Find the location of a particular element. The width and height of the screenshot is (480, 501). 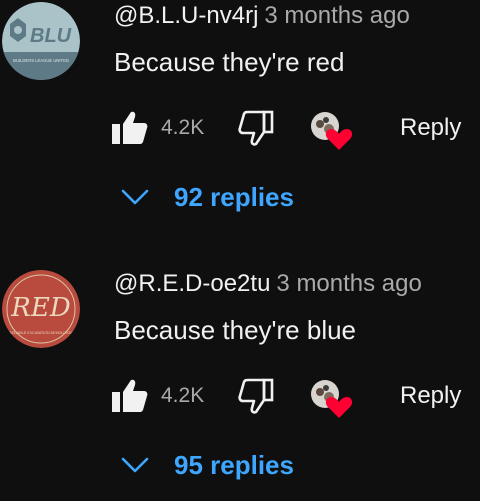

avatar-subtext: RELIABLE EXCAVATION DEMOLITION is located at coordinates (41, 333).